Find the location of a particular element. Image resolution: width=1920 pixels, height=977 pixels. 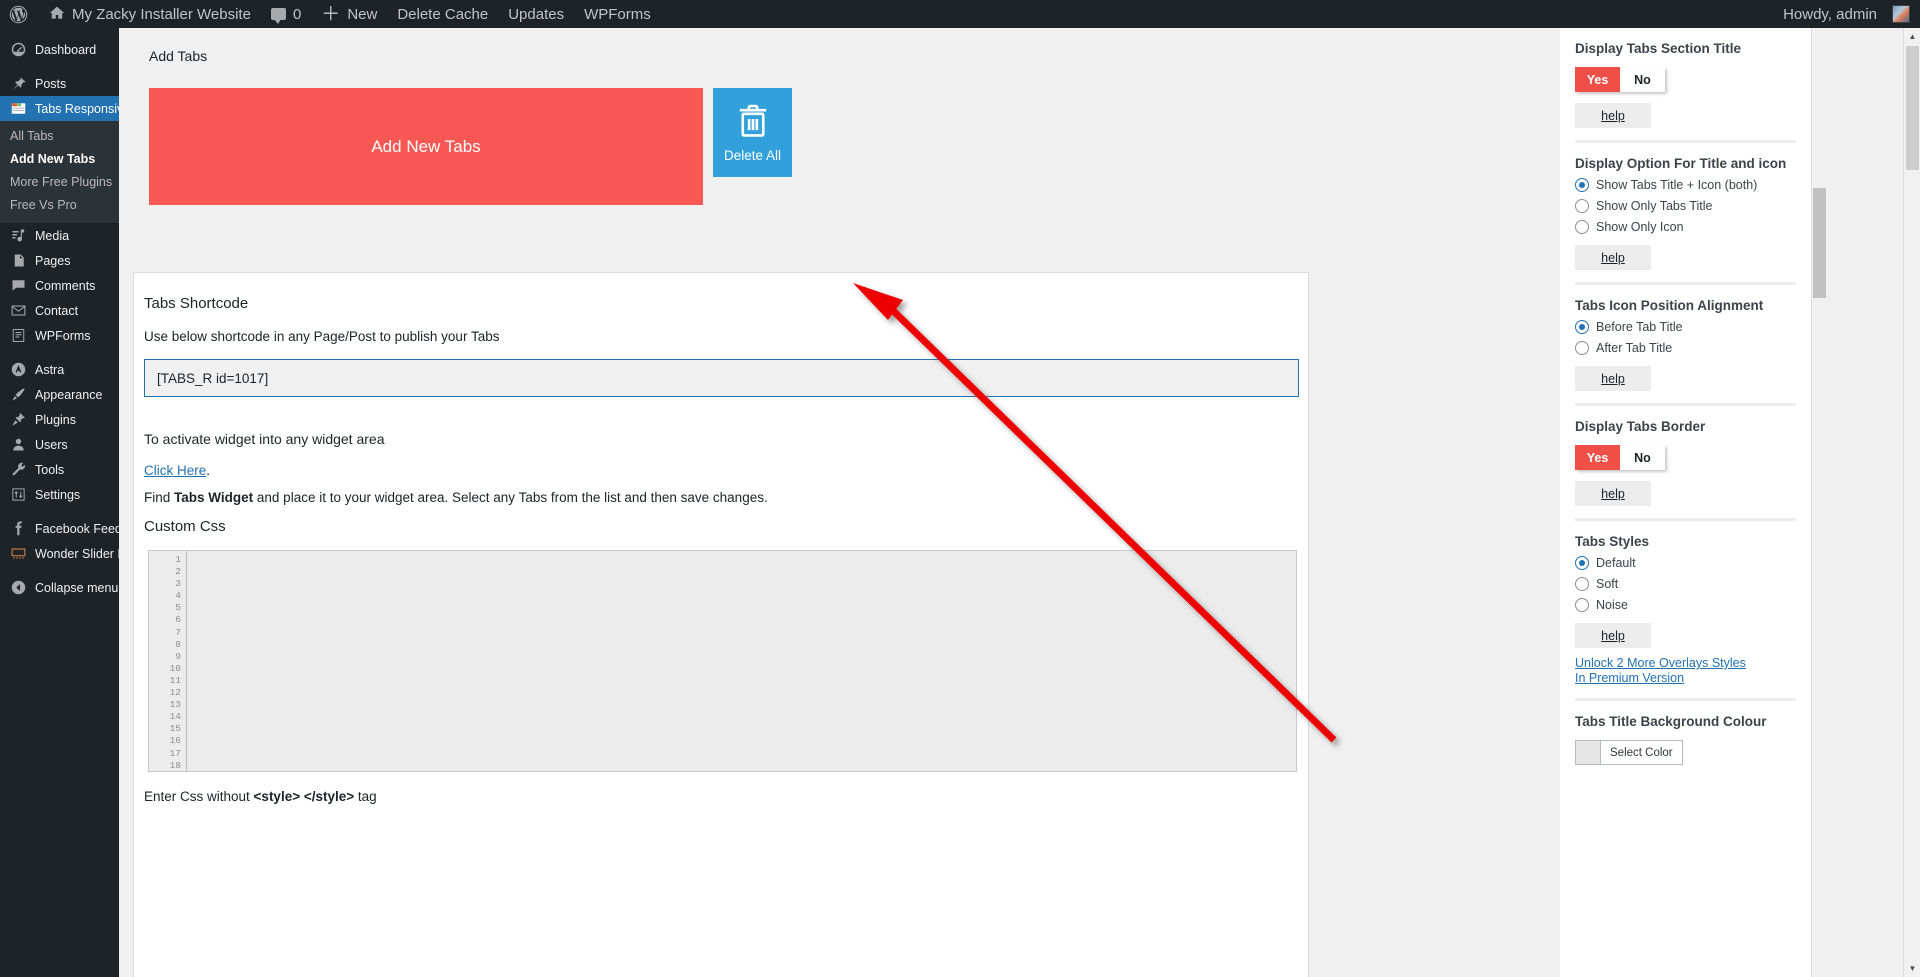

wpforms-menu: WPForms is located at coordinates (617, 14).